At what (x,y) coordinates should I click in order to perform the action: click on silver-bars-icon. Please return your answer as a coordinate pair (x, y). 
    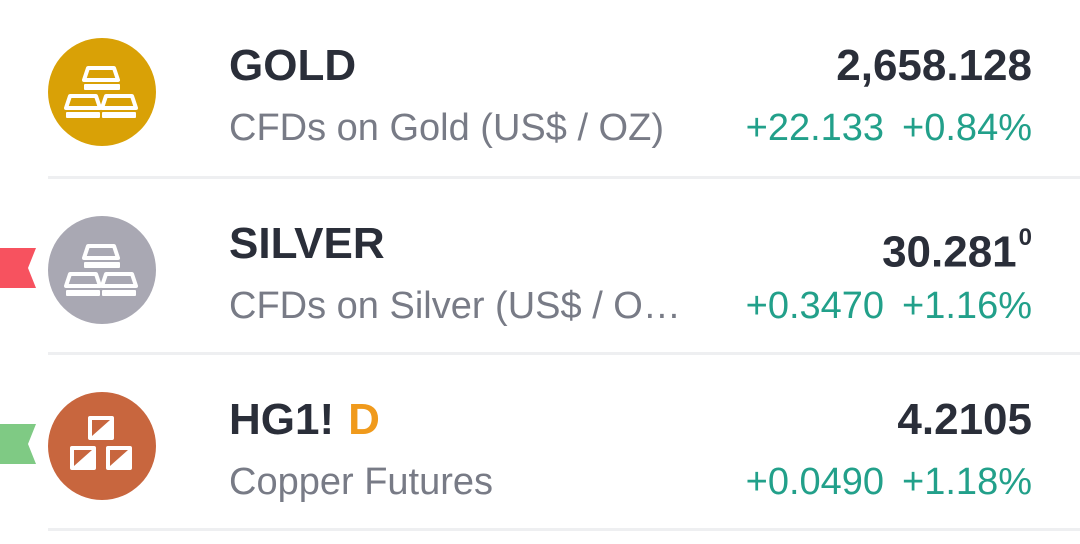
    Looking at the image, I should click on (102, 270).